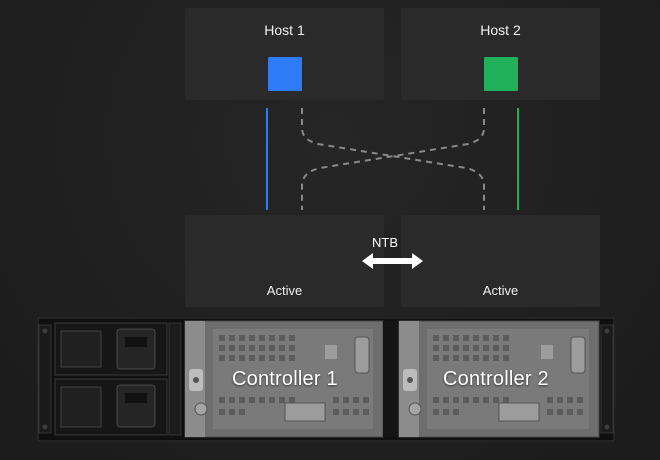 The height and width of the screenshot is (460, 660). Describe the element at coordinates (496, 379) in the screenshot. I see `controller-2-label: Controller 2` at that location.